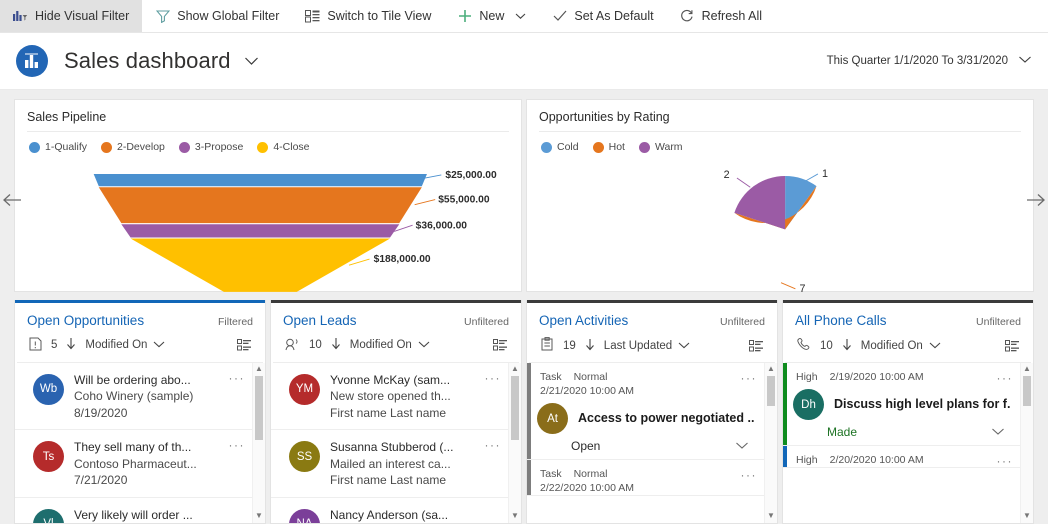 The image size is (1048, 525). Describe the element at coordinates (133, 147) in the screenshot. I see `legend-item-develop: 2-Develop` at that location.